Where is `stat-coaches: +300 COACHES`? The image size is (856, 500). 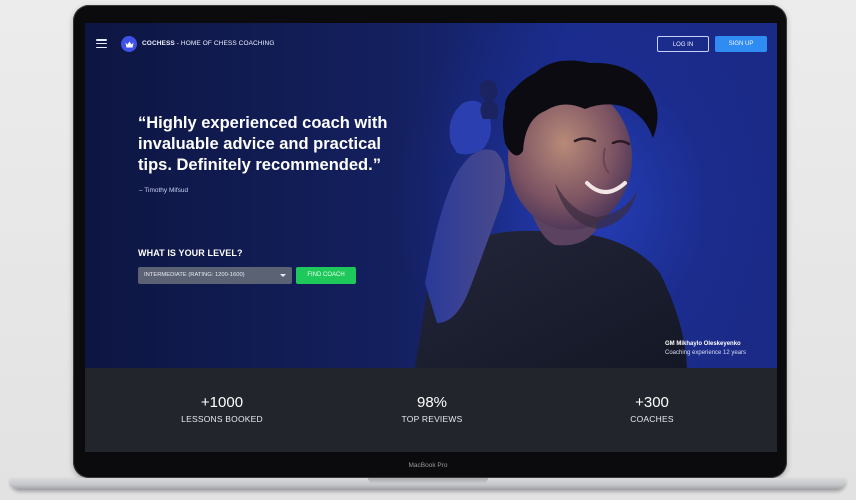
stat-coaches: +300 COACHES is located at coordinates (652, 409).